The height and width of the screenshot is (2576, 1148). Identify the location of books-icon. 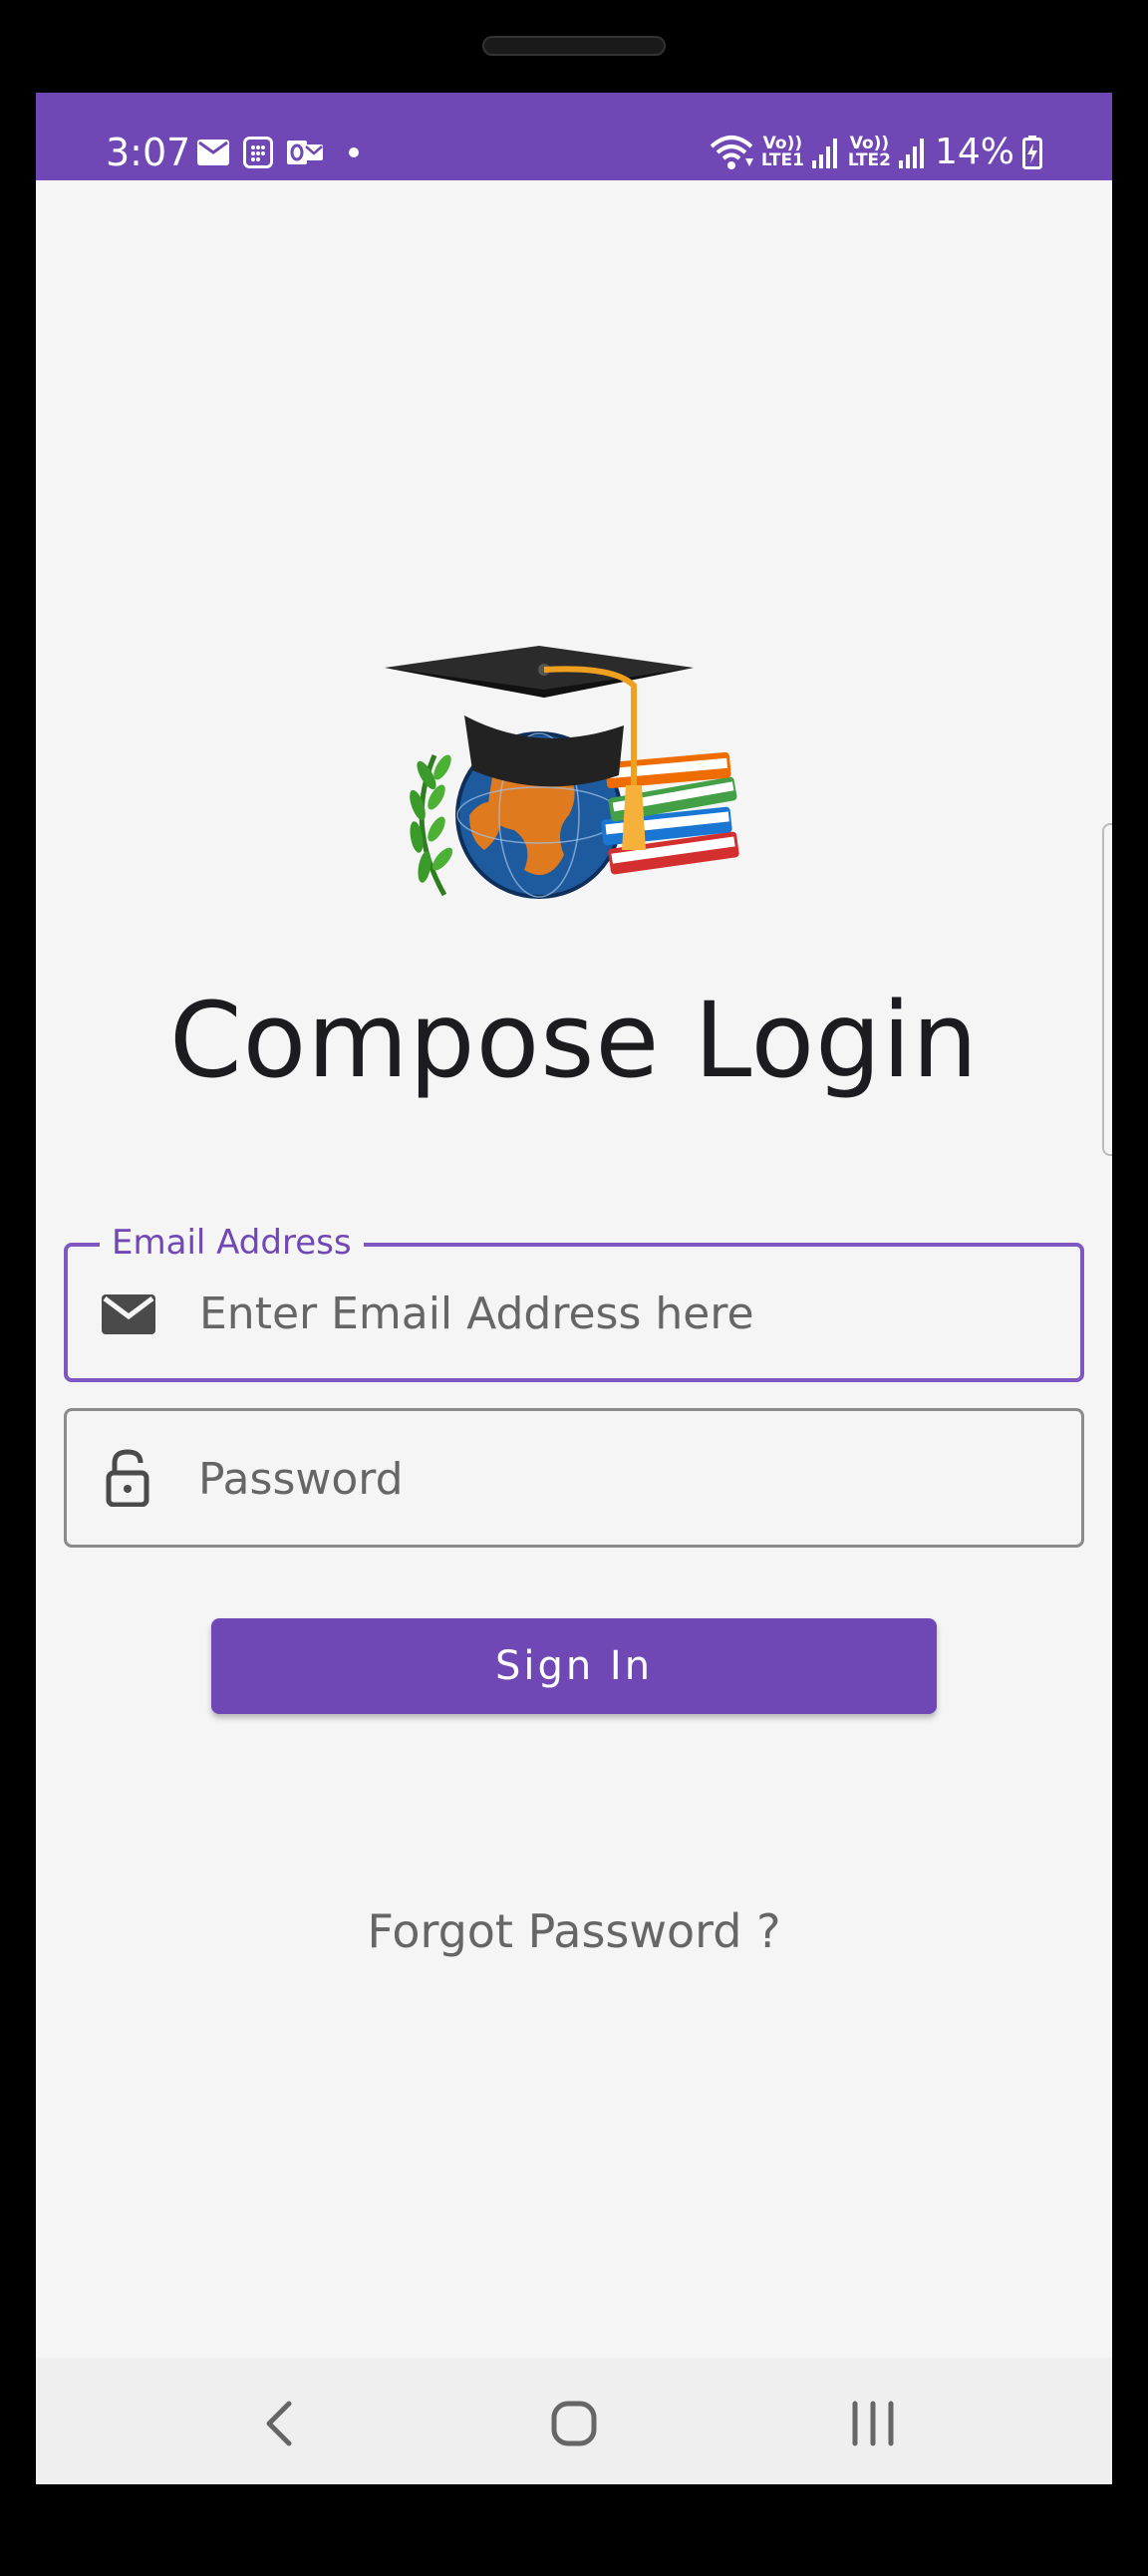
(670, 813).